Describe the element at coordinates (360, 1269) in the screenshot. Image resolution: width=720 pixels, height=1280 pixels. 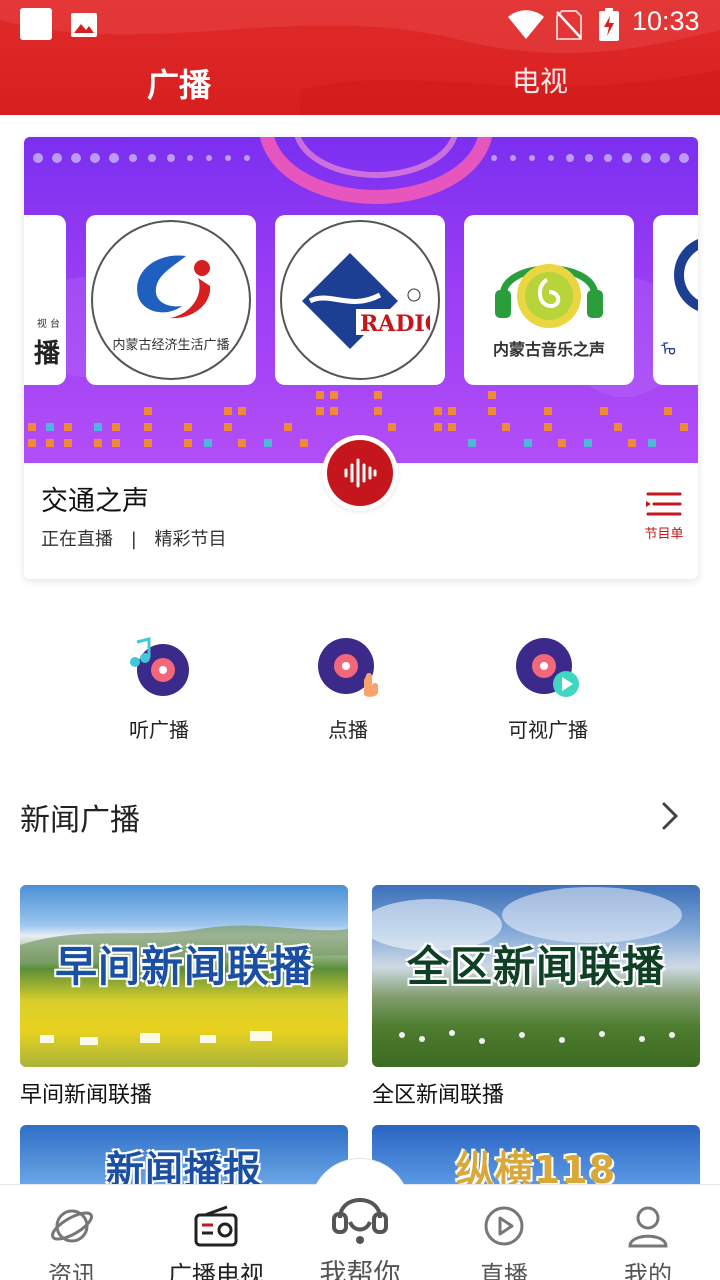
I see `nav-label: 我帮你` at that location.